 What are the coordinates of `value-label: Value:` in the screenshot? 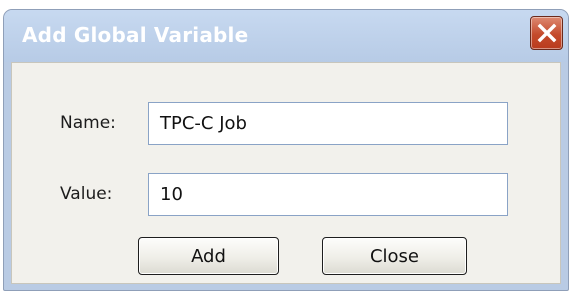 It's located at (86, 194).